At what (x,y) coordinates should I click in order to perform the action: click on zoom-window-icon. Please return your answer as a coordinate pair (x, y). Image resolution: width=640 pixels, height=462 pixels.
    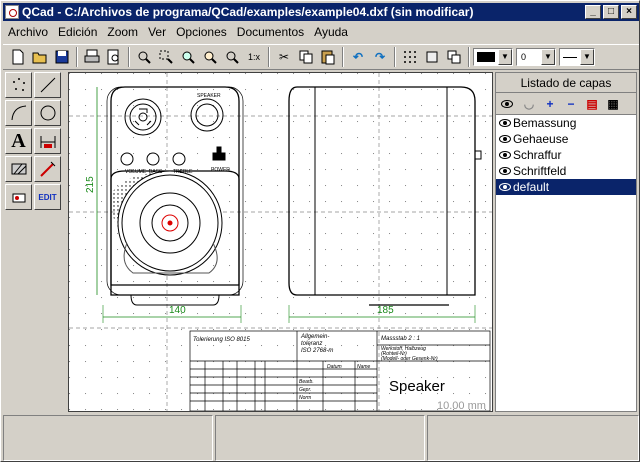
    Looking at the image, I should click on (166, 57).